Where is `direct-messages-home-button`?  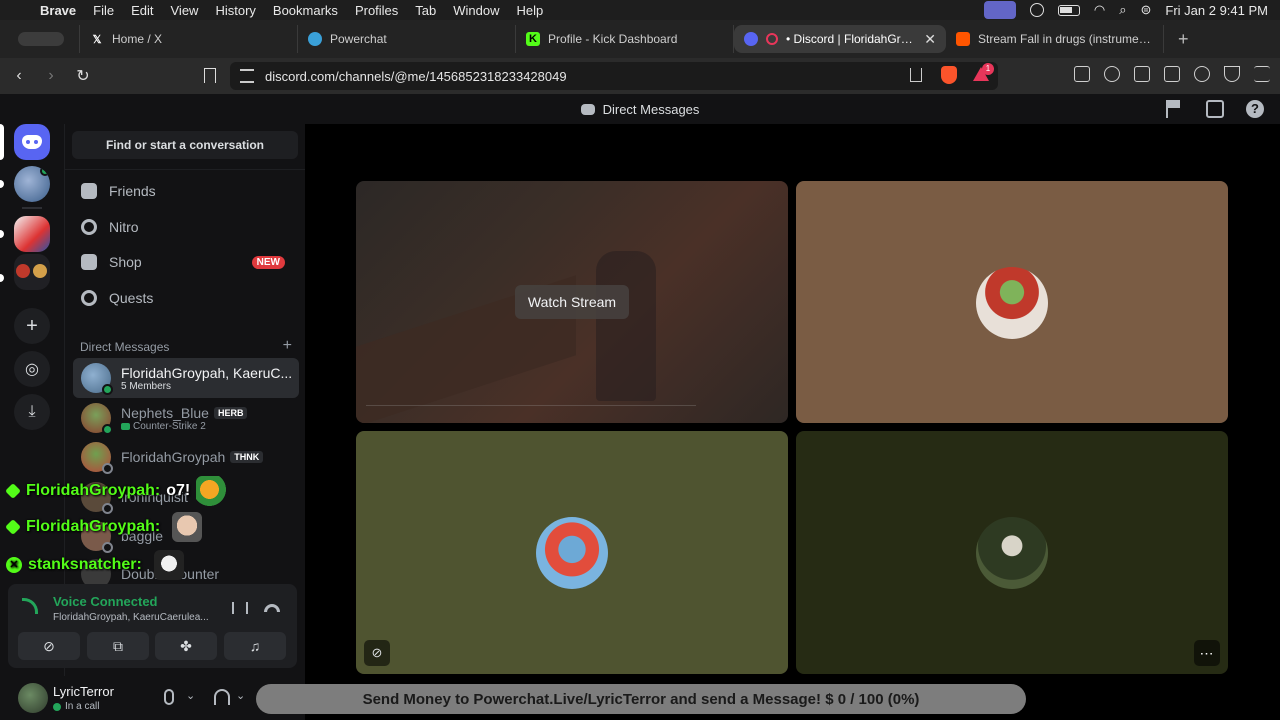
direct-messages-home-button is located at coordinates (32, 142).